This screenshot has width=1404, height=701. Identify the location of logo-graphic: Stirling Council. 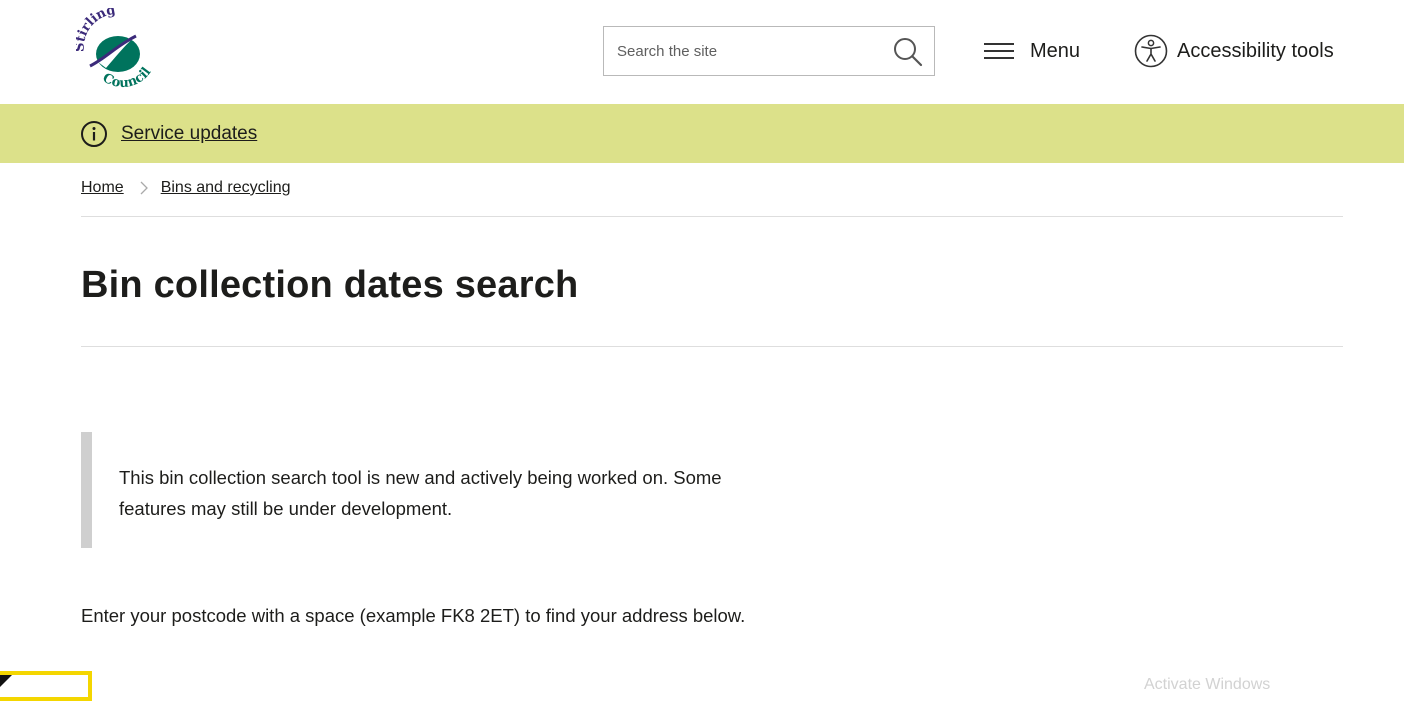
(114, 47).